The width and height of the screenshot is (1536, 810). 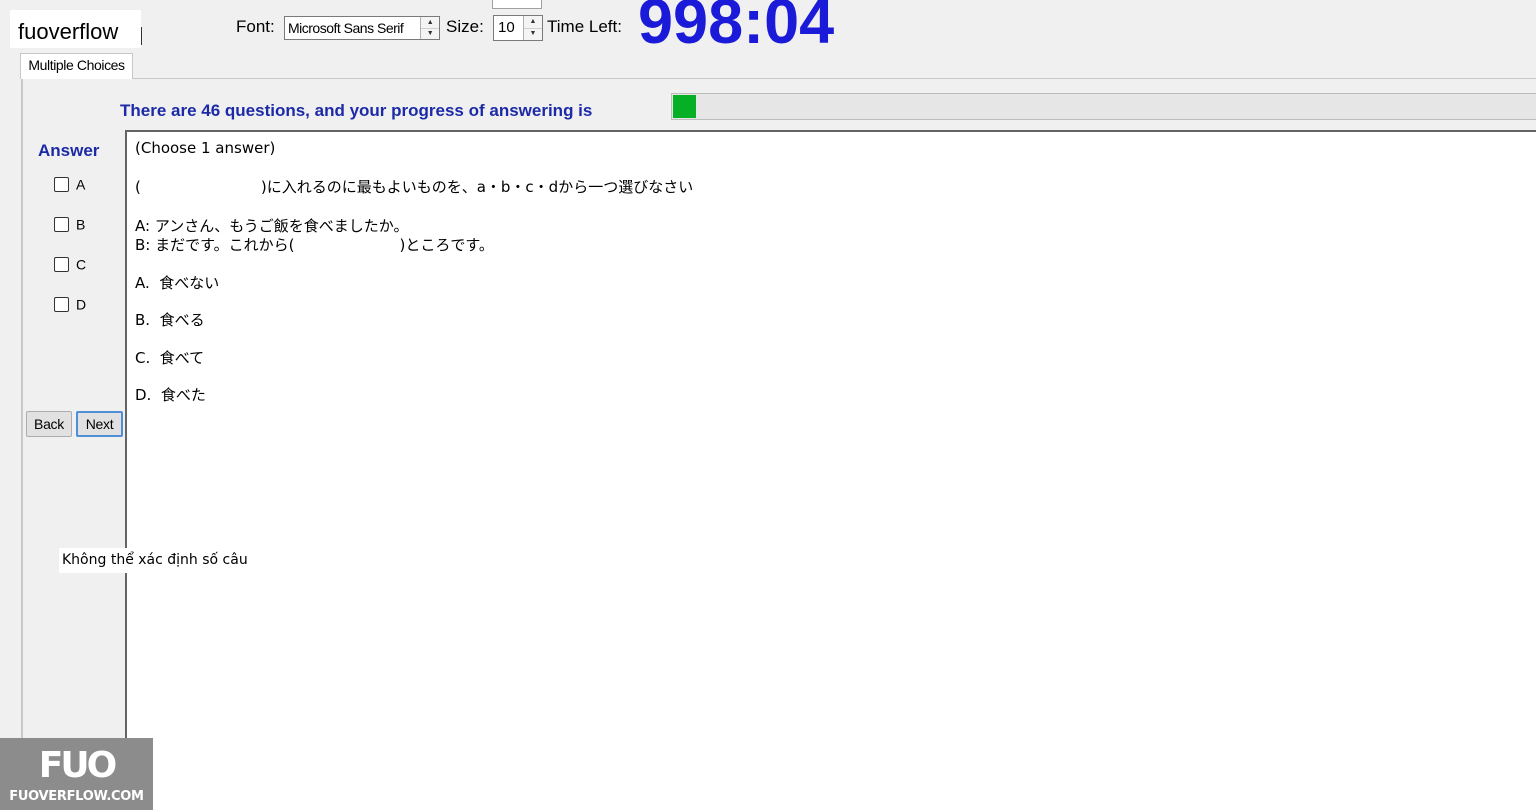 What do you see at coordinates (70, 304) in the screenshot?
I see `answer-option-d: D` at bounding box center [70, 304].